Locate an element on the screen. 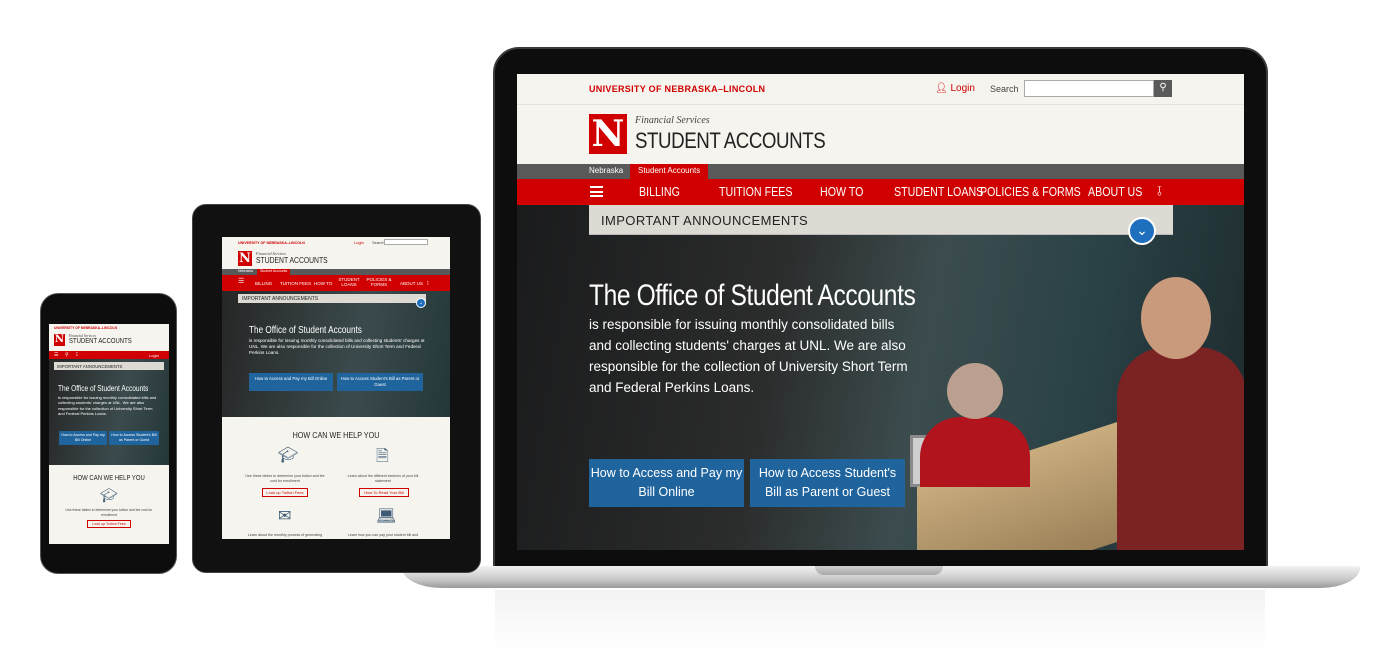 Image resolution: width=1400 pixels, height=651 pixels. envelope-download-icon: ✉ is located at coordinates (285, 516).